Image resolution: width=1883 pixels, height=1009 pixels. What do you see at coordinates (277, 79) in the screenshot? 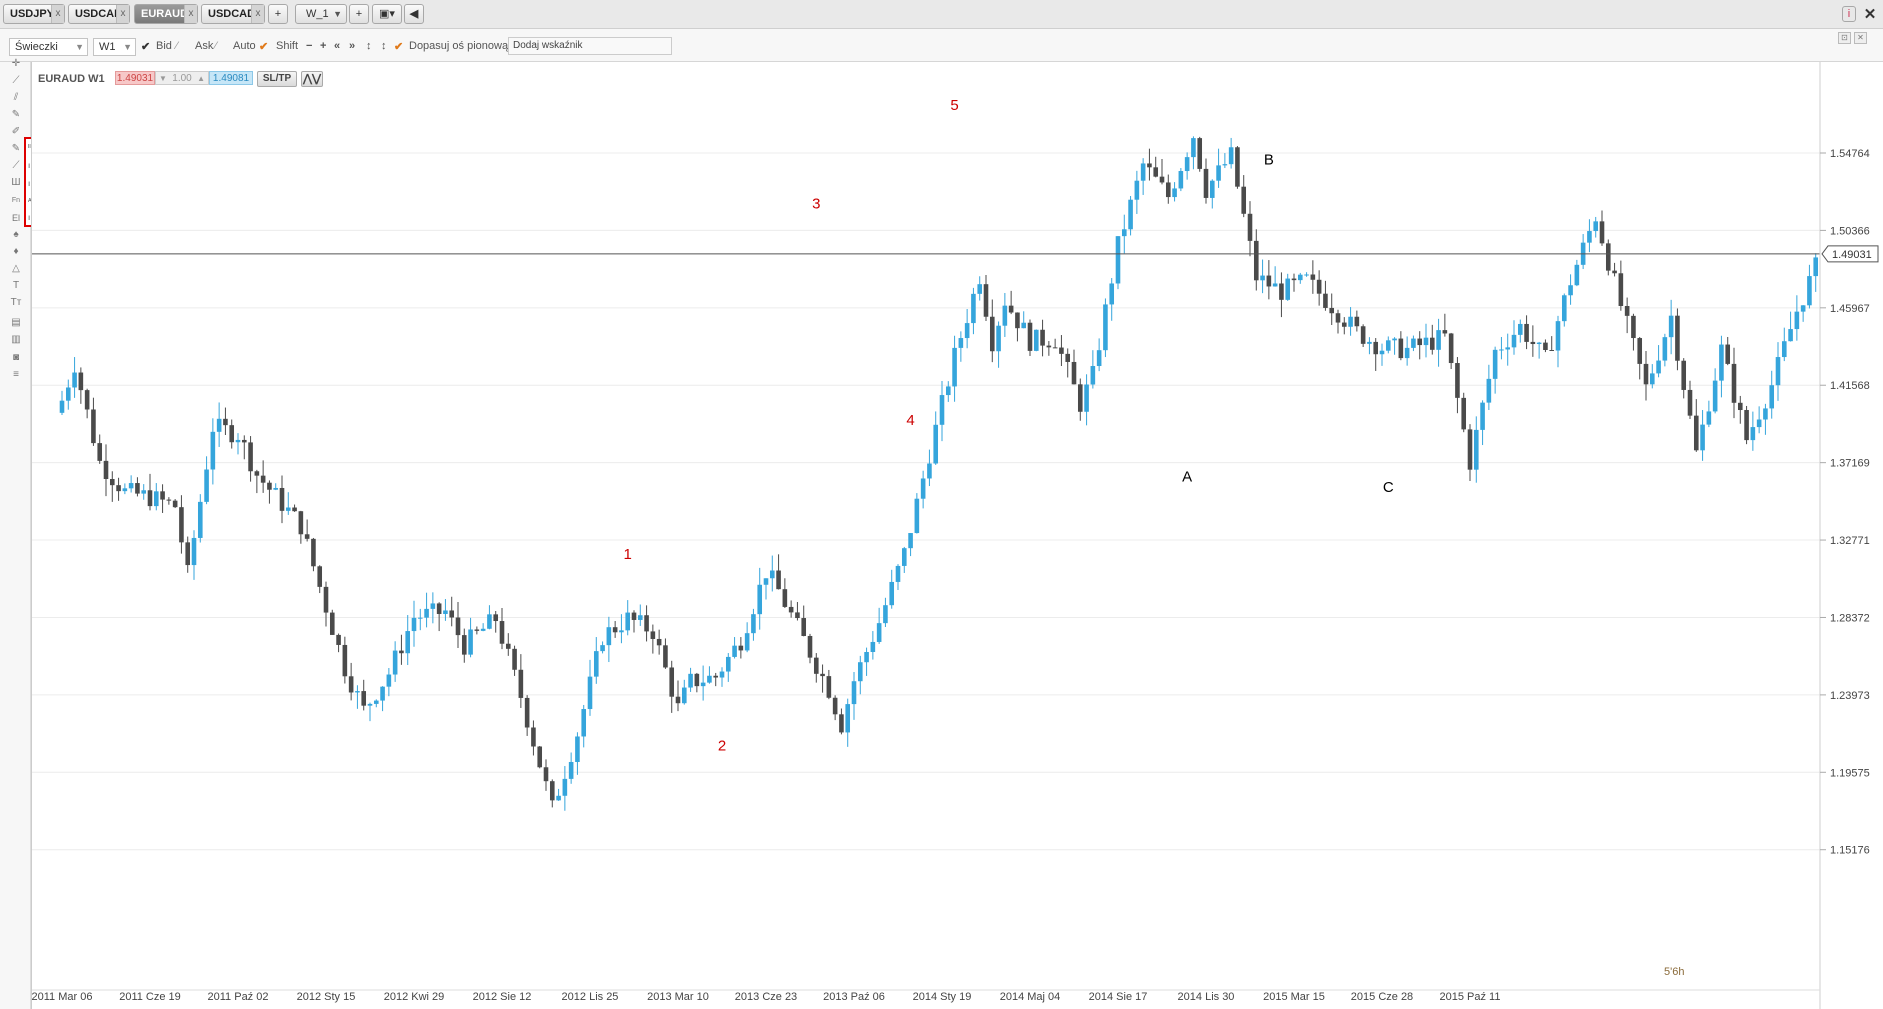
I see `sltp-button: SL/TP` at bounding box center [277, 79].